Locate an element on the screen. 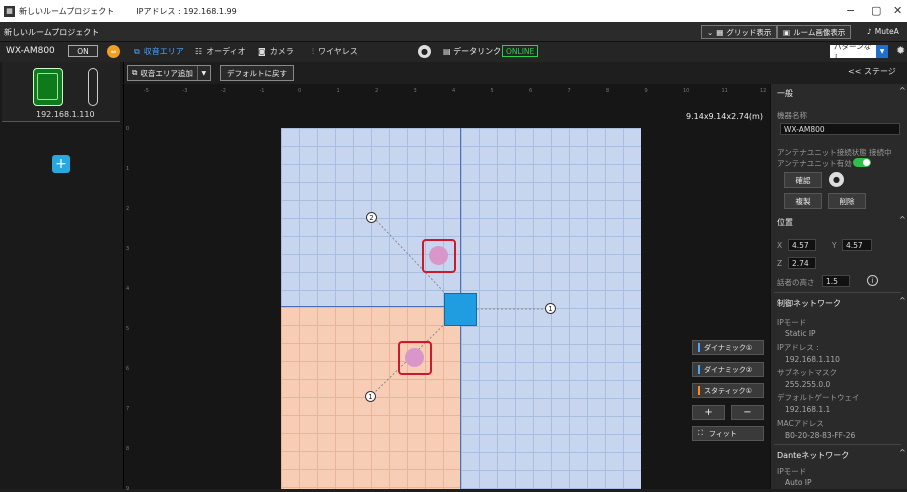  datalink-label: データリンク is located at coordinates (477, 51).